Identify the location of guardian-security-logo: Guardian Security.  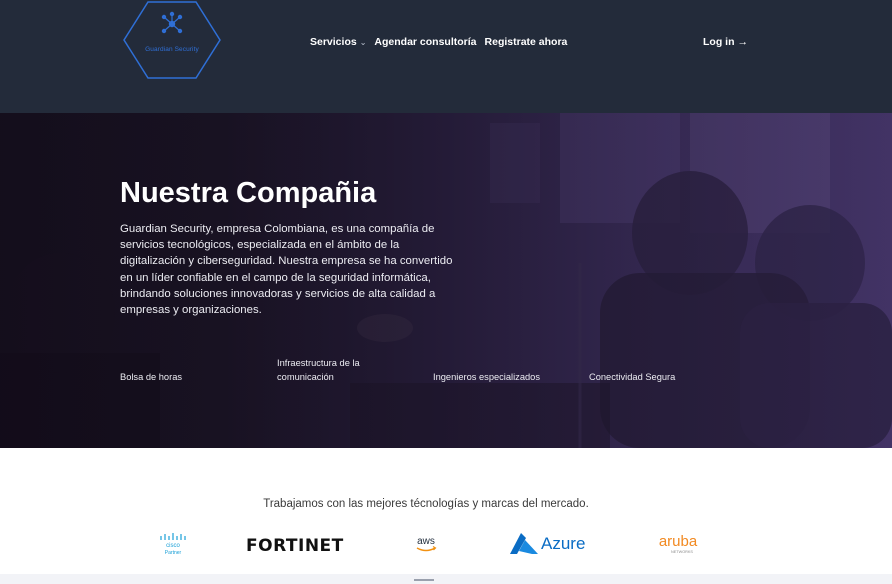
(172, 40).